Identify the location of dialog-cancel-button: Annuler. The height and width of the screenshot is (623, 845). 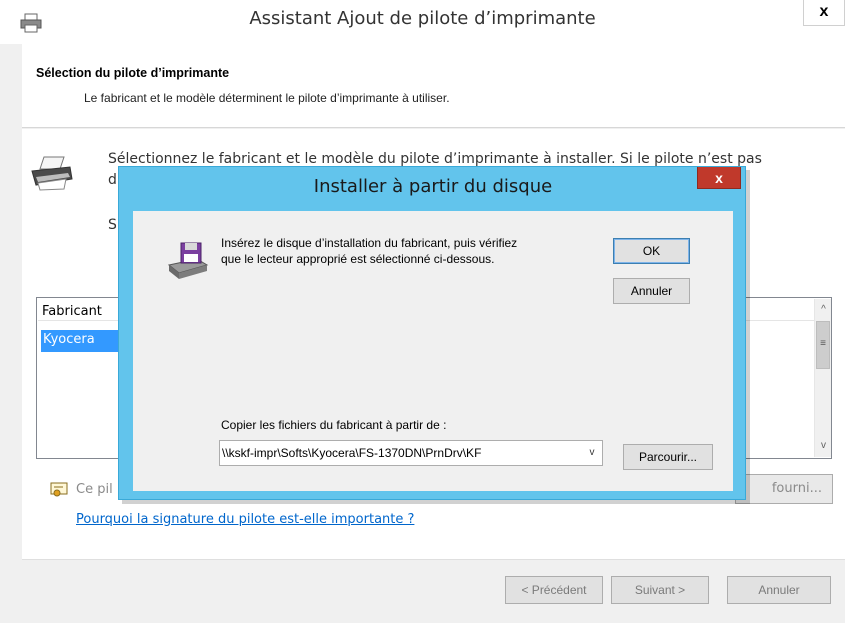
(651, 291).